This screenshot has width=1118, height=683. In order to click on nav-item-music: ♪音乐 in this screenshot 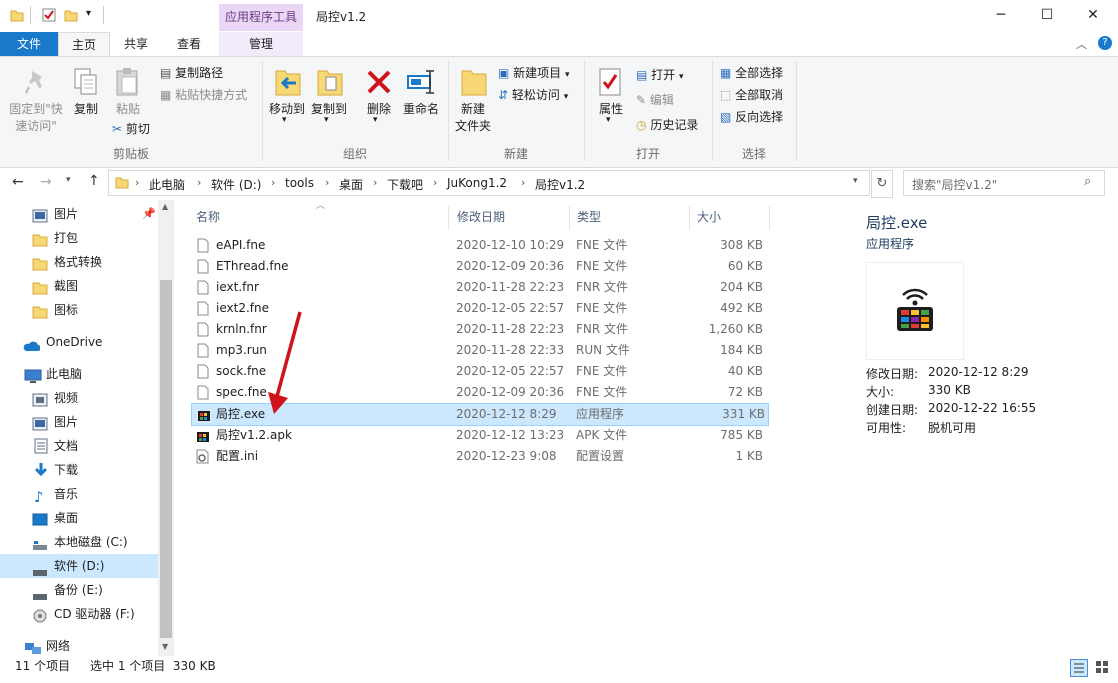, I will do `click(79, 494)`.